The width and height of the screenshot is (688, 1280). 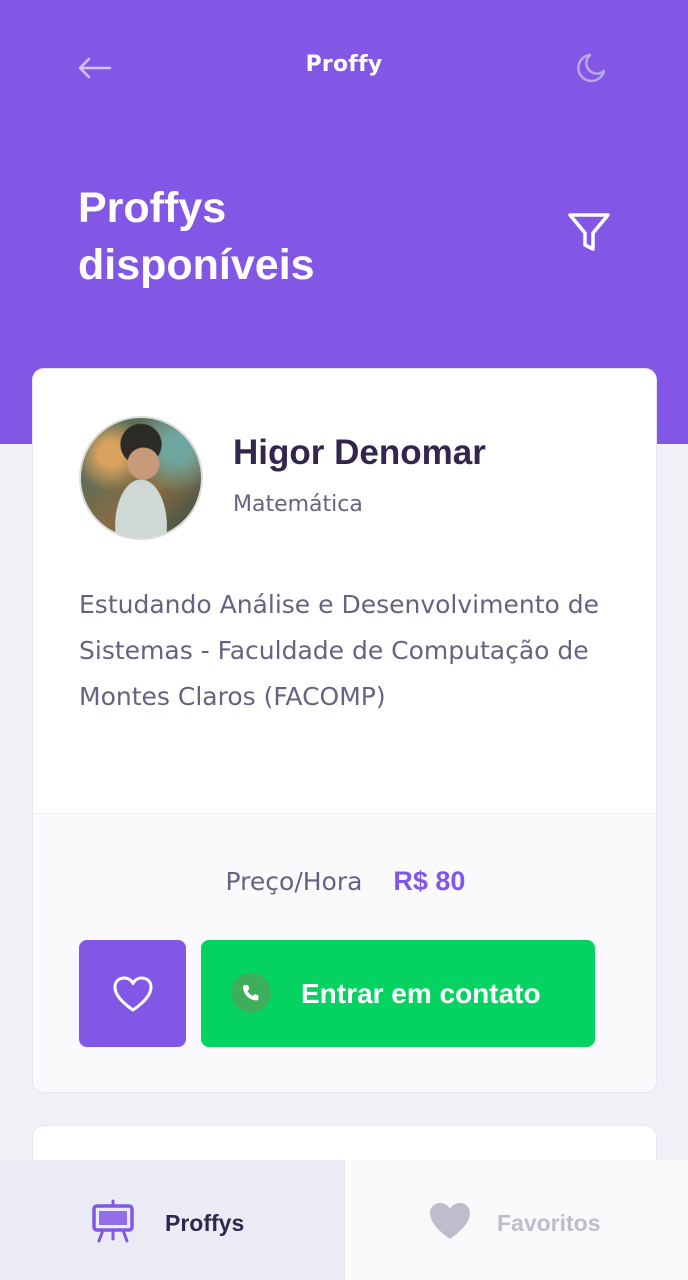 I want to click on filter-button, so click(x=589, y=233).